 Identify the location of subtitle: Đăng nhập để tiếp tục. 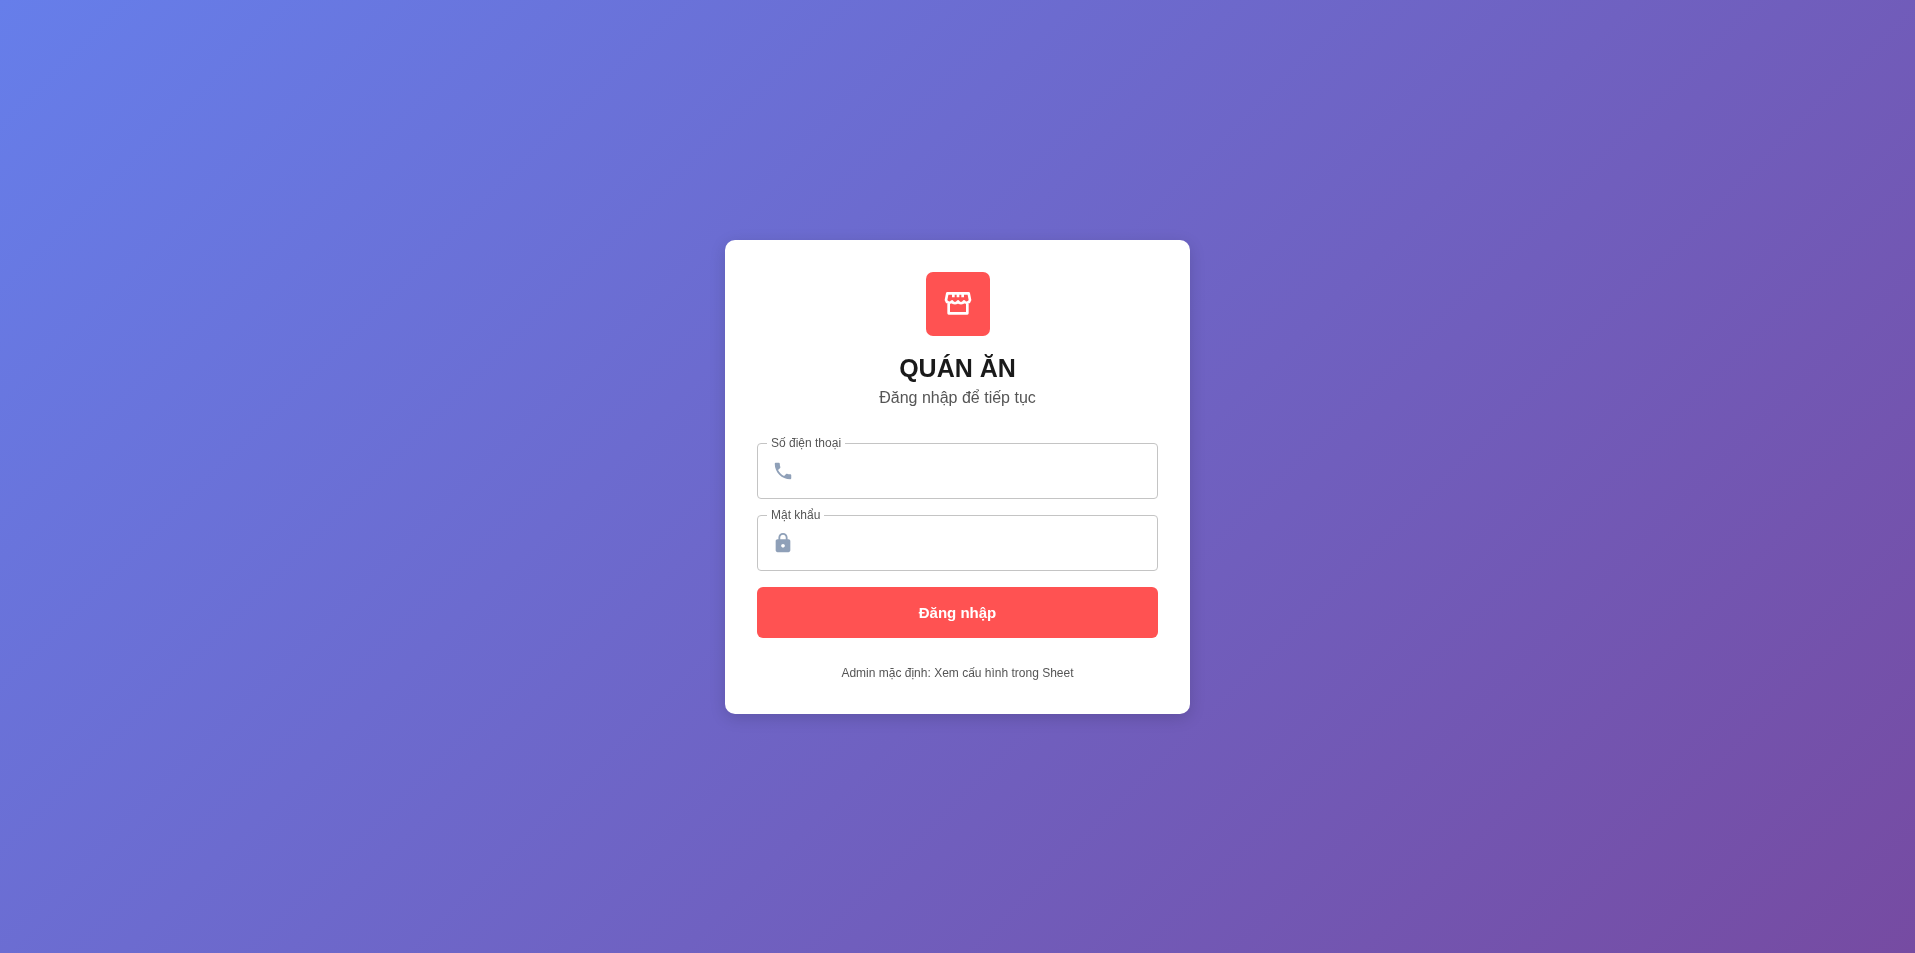
(957, 397).